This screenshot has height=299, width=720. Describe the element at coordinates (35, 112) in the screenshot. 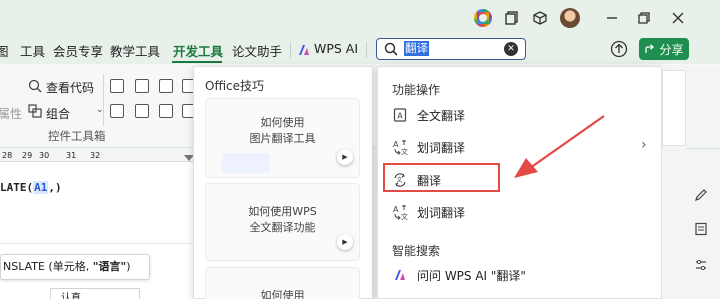

I see `combine-icon` at that location.